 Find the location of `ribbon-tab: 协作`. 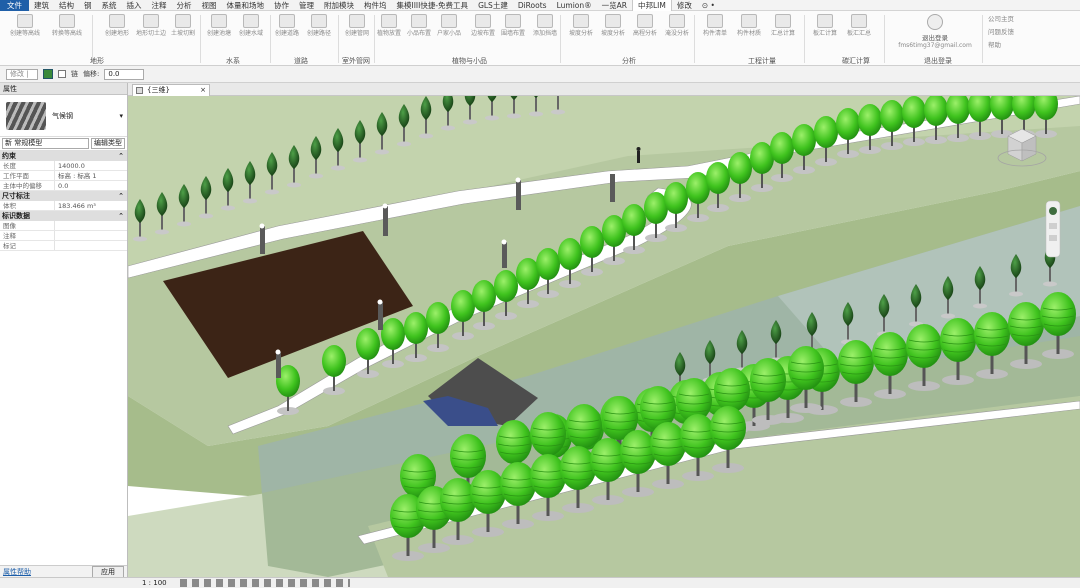

ribbon-tab: 协作 is located at coordinates (281, 5).